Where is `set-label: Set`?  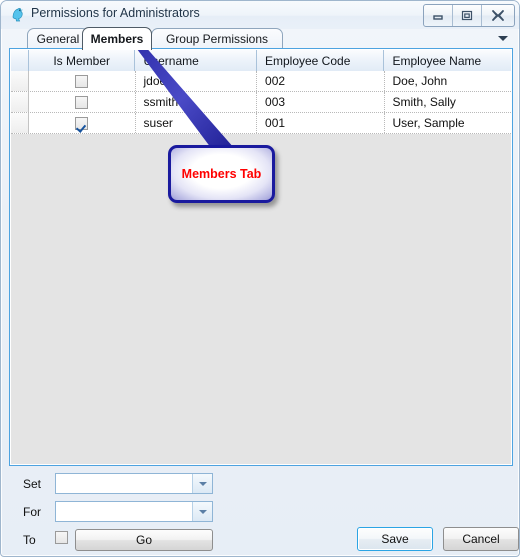 set-label: Set is located at coordinates (32, 484).